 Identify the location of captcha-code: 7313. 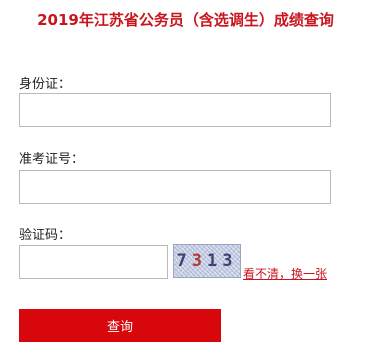
(207, 261).